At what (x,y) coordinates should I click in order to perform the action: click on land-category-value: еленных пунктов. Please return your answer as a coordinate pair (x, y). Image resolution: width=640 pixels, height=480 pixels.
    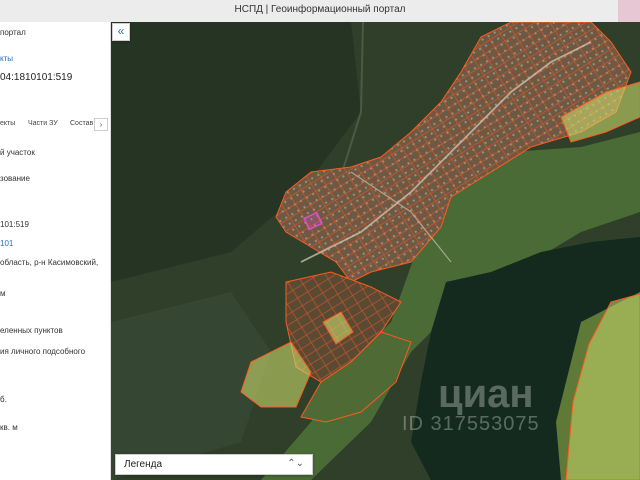
    Looking at the image, I should click on (31, 330).